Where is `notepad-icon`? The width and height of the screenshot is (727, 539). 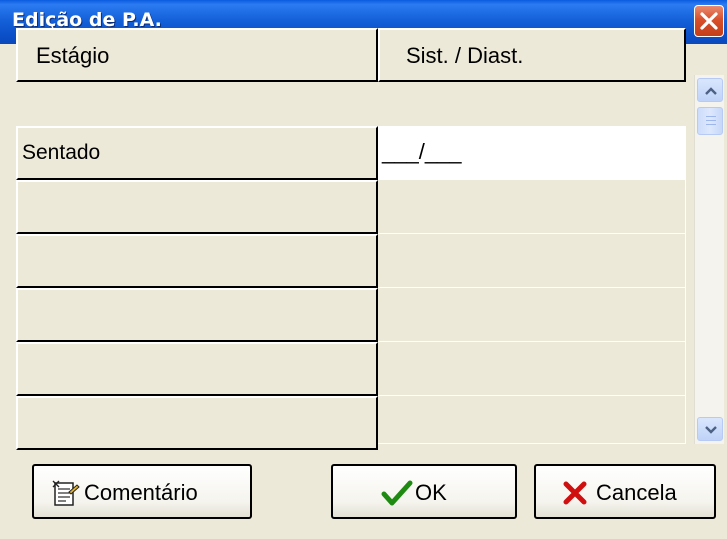 notepad-icon is located at coordinates (66, 493).